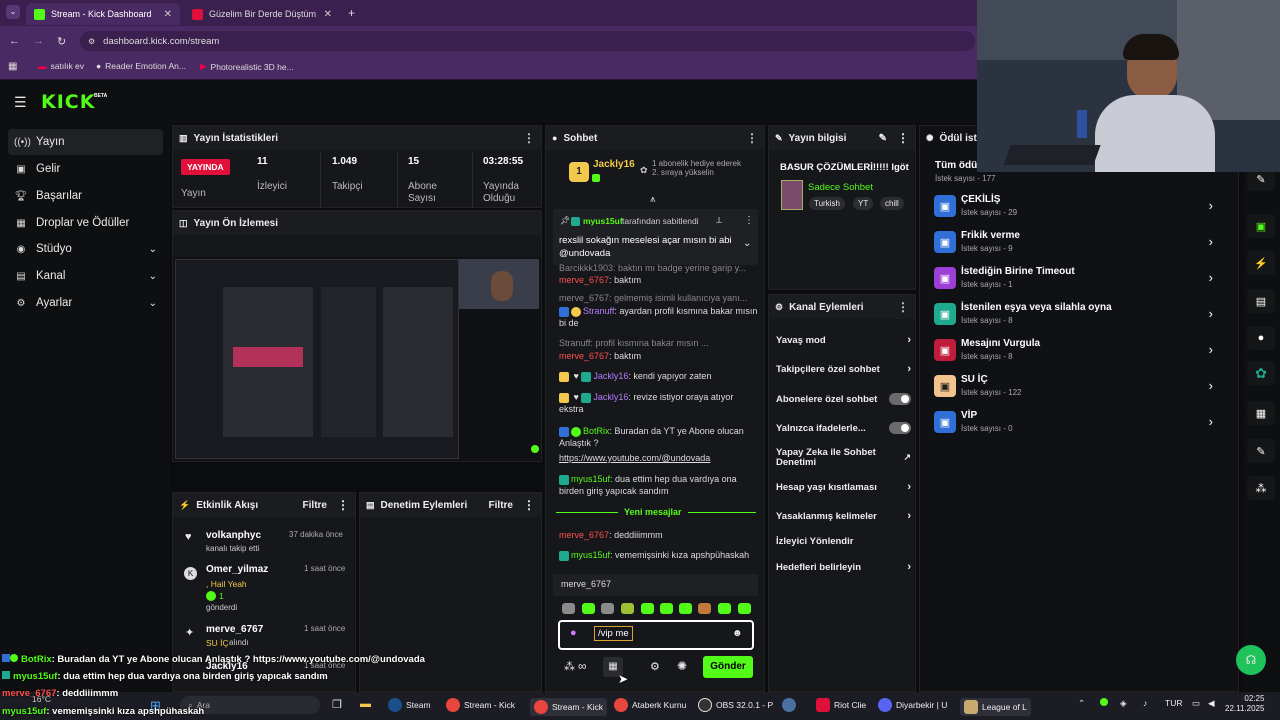 The height and width of the screenshot is (720, 1280). What do you see at coordinates (1196, 703) in the screenshot?
I see `network-icon: ▭` at bounding box center [1196, 703].